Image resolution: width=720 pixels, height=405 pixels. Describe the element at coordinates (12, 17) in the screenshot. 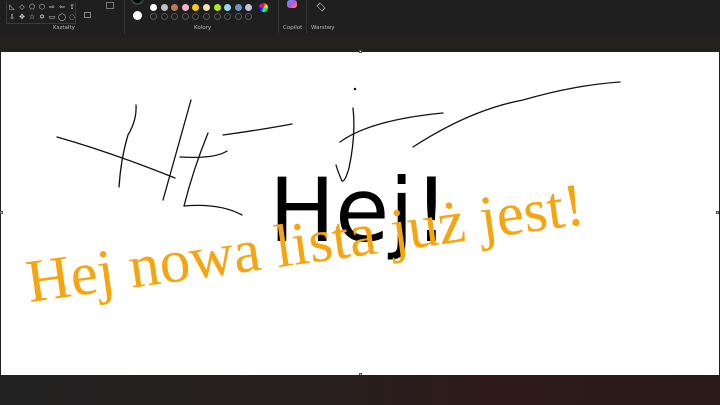

I see `shape-tool-7: ⇩` at that location.